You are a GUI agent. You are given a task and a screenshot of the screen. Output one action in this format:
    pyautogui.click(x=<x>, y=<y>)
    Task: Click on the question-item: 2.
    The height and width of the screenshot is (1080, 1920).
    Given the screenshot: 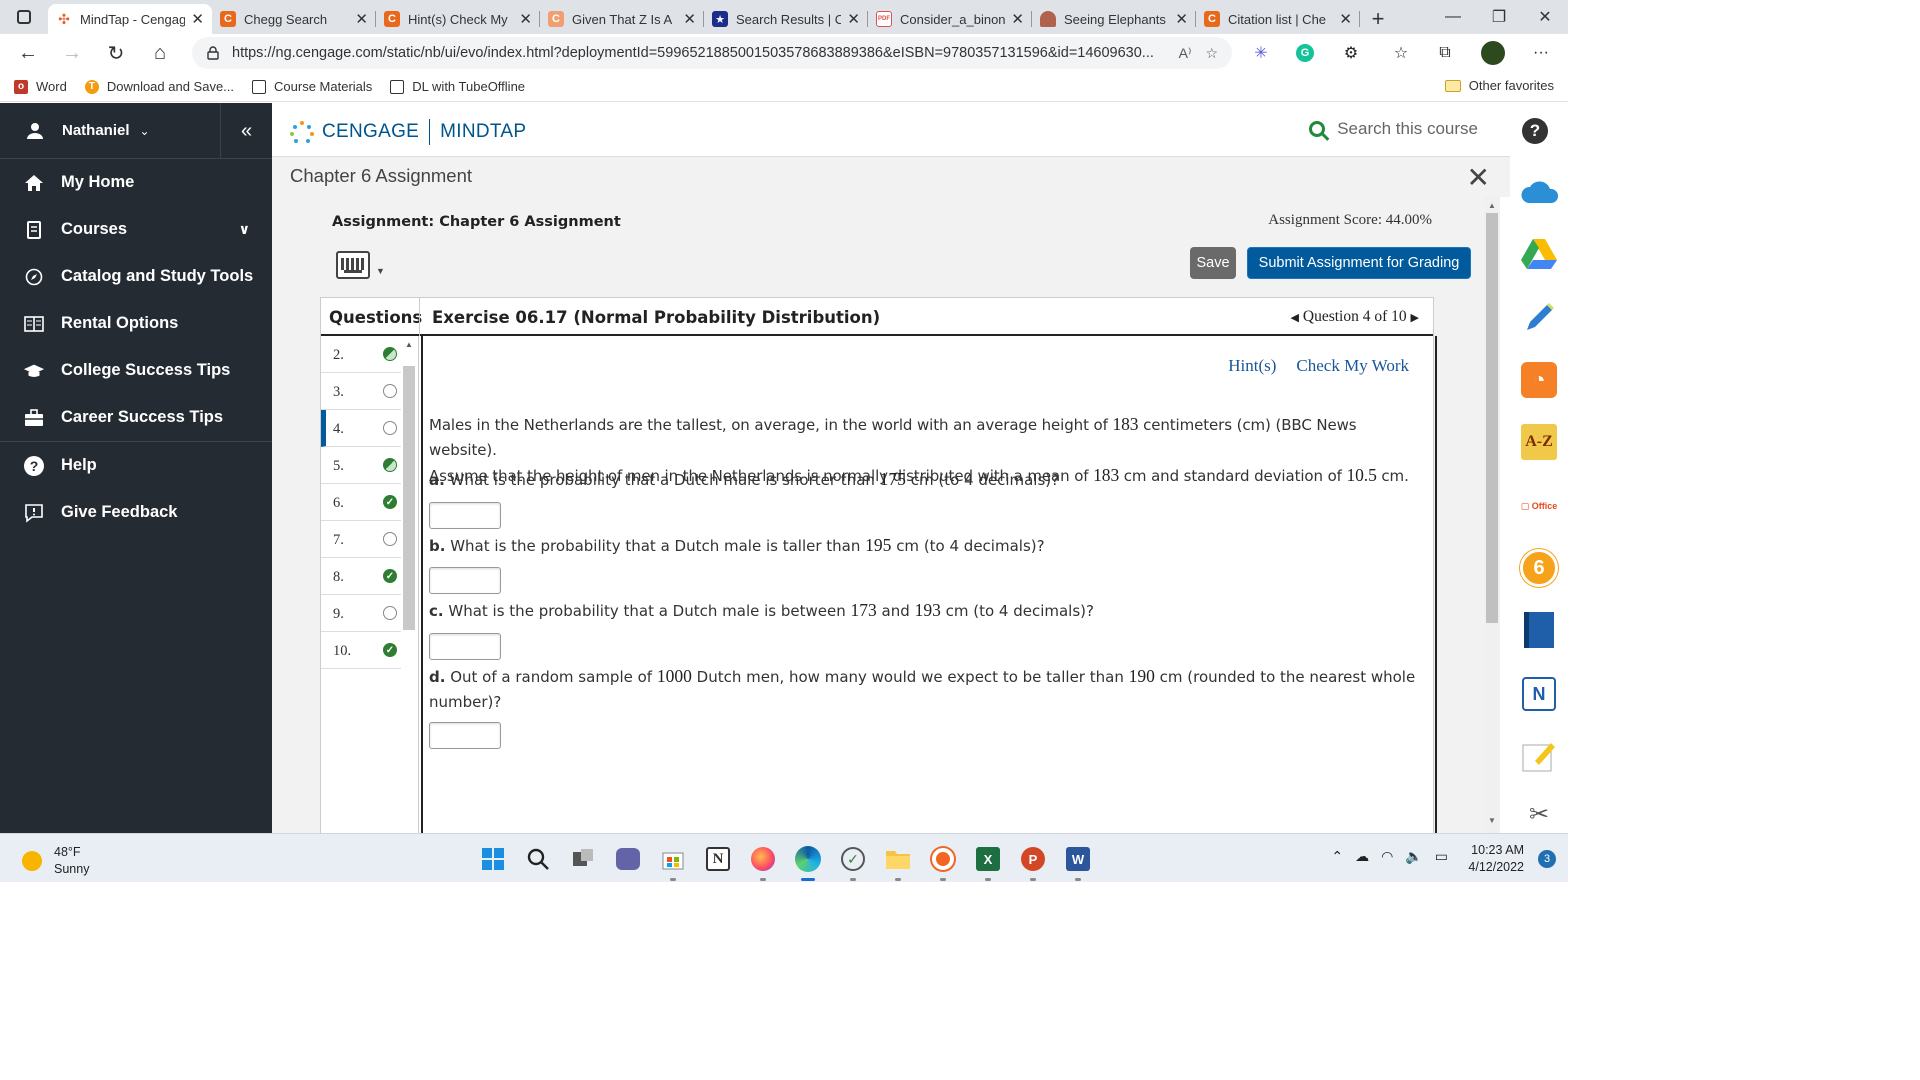 What is the action you would take?
    pyautogui.click(x=361, y=354)
    